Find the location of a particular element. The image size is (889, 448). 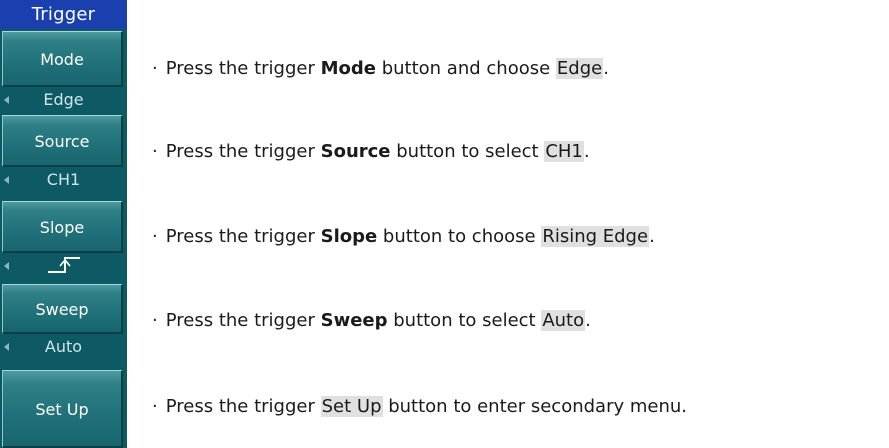

instruction-button-name: Slope is located at coordinates (349, 236).